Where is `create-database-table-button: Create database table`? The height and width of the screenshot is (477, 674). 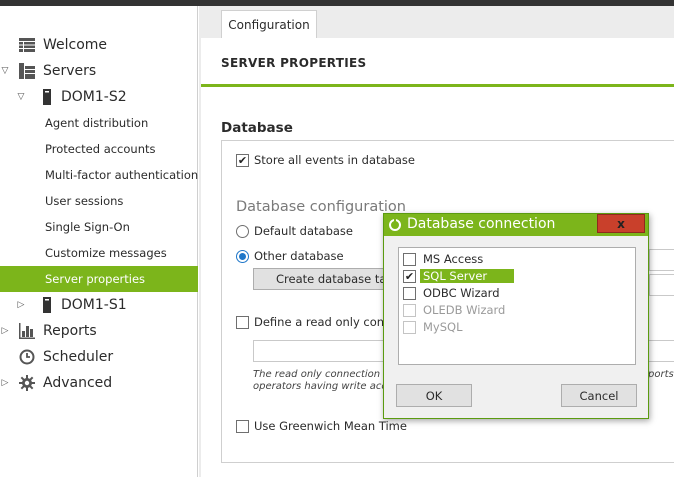
create-database-table-button: Create database table is located at coordinates (323, 279).